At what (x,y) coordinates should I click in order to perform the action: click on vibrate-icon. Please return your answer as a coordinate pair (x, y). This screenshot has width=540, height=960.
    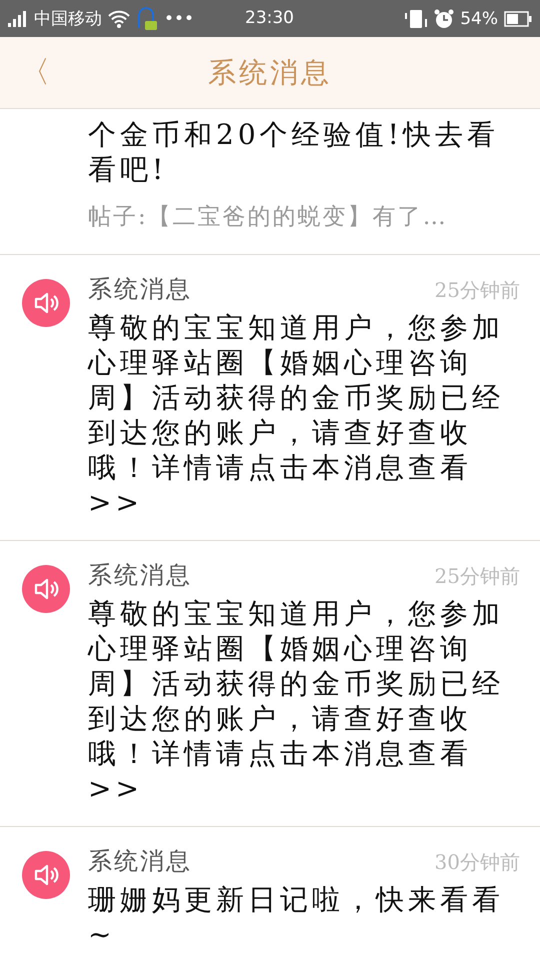
    Looking at the image, I should click on (416, 18).